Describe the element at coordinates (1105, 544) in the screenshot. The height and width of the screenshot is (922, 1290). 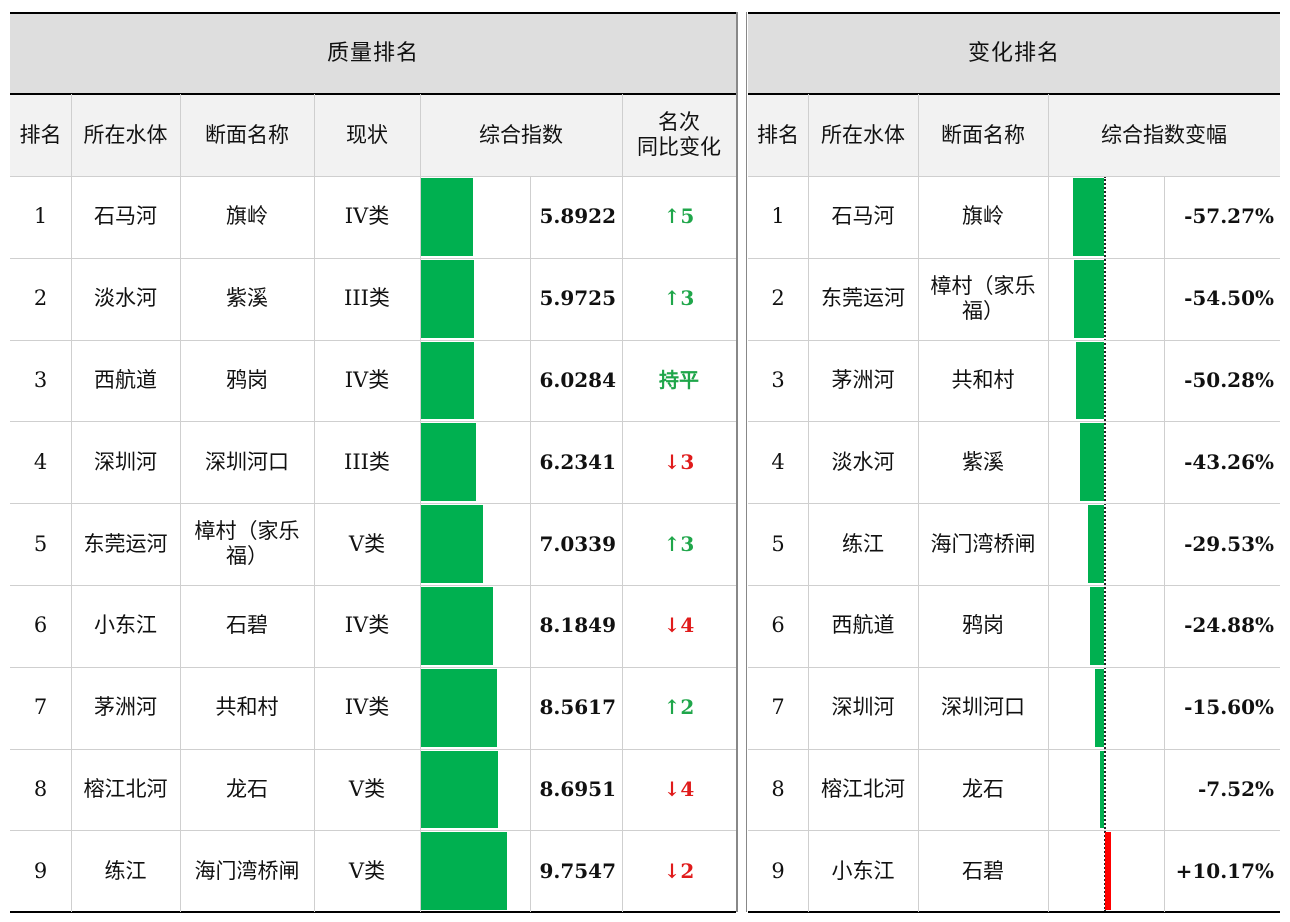
I see `delta-zero-axis` at that location.